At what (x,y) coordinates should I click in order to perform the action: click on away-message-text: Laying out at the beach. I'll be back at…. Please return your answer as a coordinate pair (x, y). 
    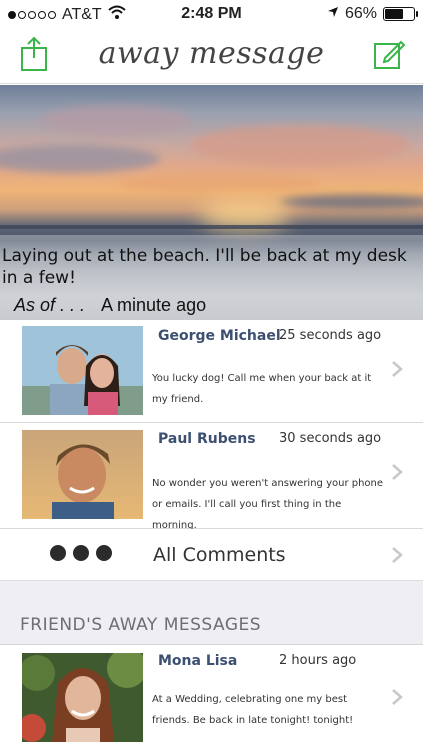
    Looking at the image, I should click on (204, 267).